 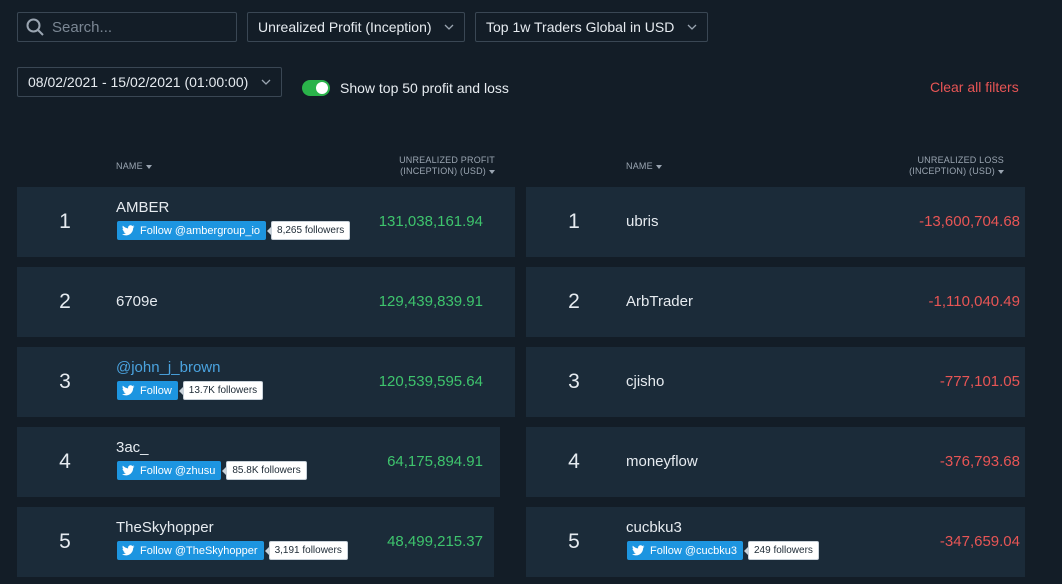 I want to click on profit-value: 131,038,161.94, so click(x=430, y=221).